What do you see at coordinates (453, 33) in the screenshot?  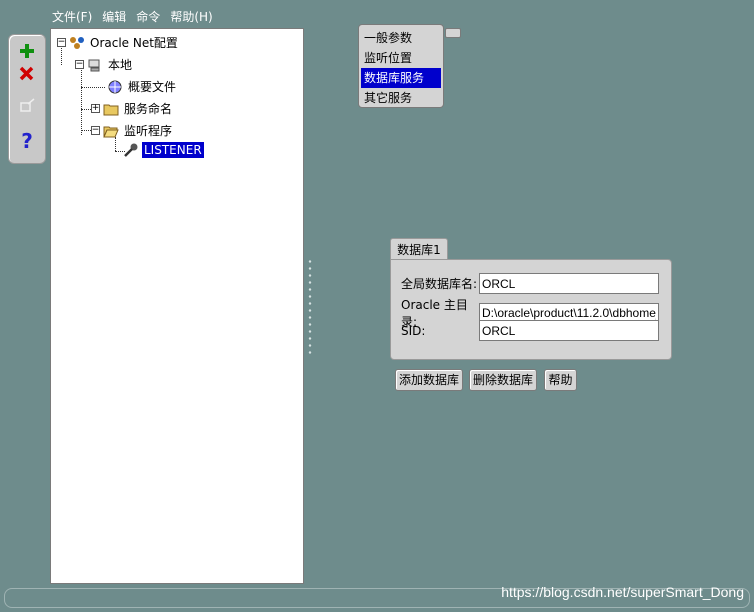 I see `menu-dropdown-toggle` at bounding box center [453, 33].